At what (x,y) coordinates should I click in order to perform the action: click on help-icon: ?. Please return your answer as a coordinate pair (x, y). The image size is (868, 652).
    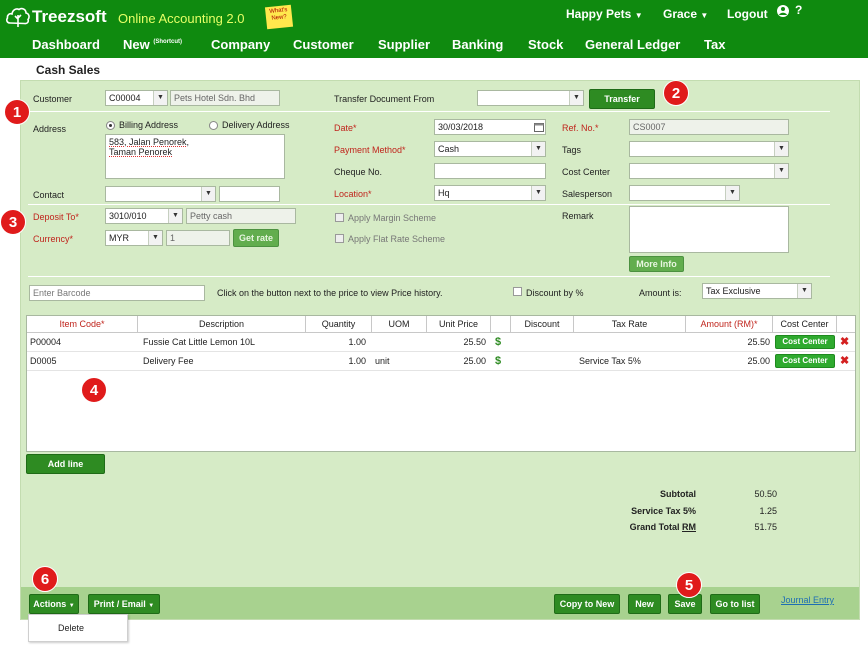
    Looking at the image, I should click on (798, 10).